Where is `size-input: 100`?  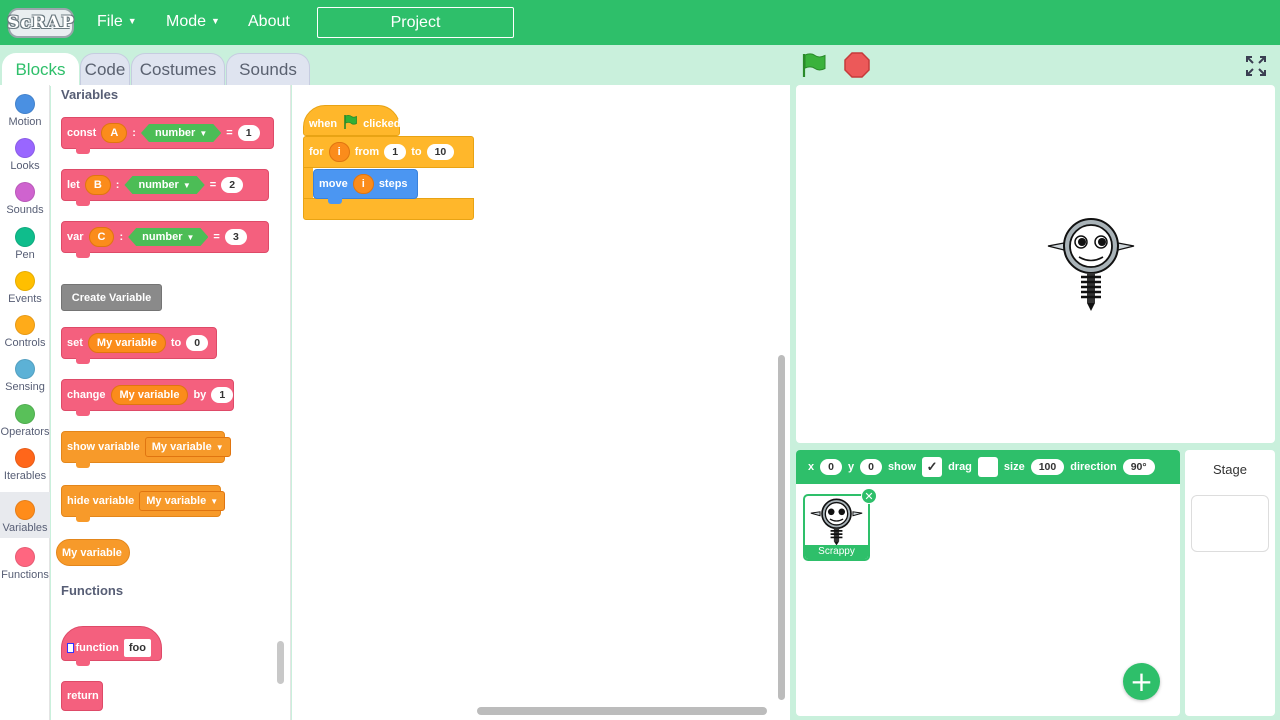
size-input: 100 is located at coordinates (1047, 467).